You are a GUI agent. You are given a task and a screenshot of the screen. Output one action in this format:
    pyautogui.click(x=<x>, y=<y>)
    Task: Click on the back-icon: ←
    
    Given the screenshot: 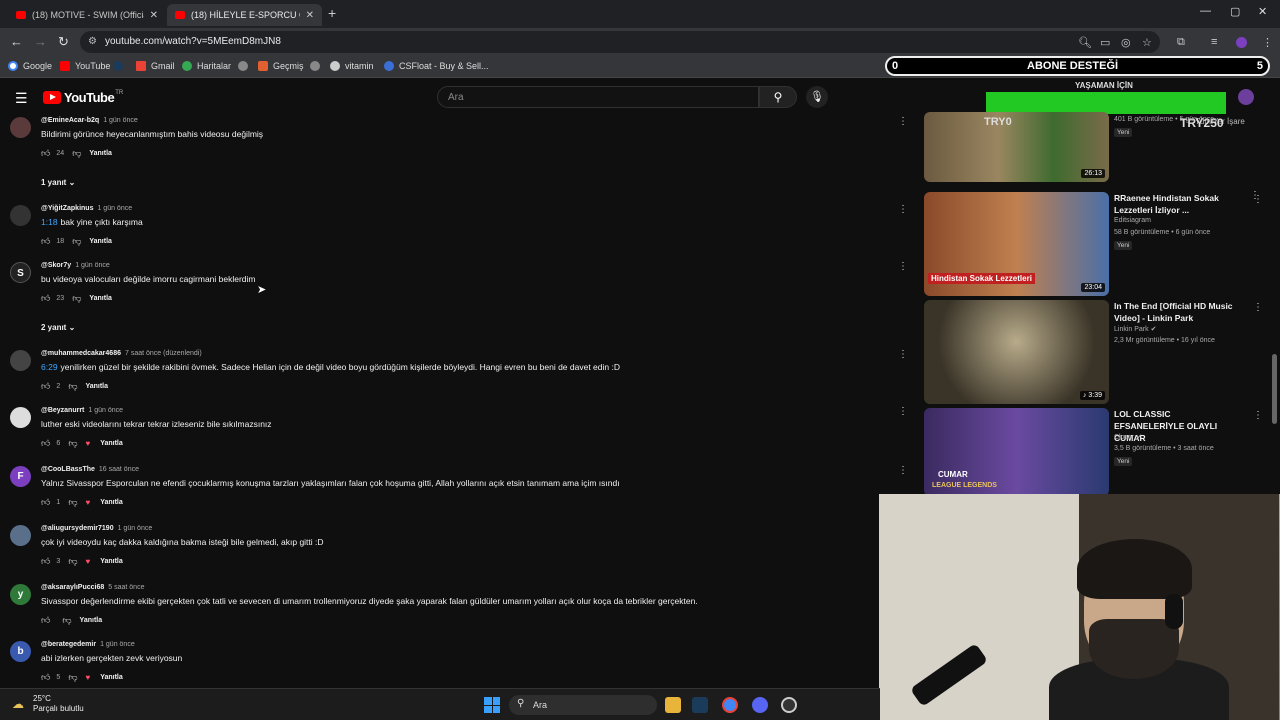 What is the action you would take?
    pyautogui.click(x=16, y=41)
    